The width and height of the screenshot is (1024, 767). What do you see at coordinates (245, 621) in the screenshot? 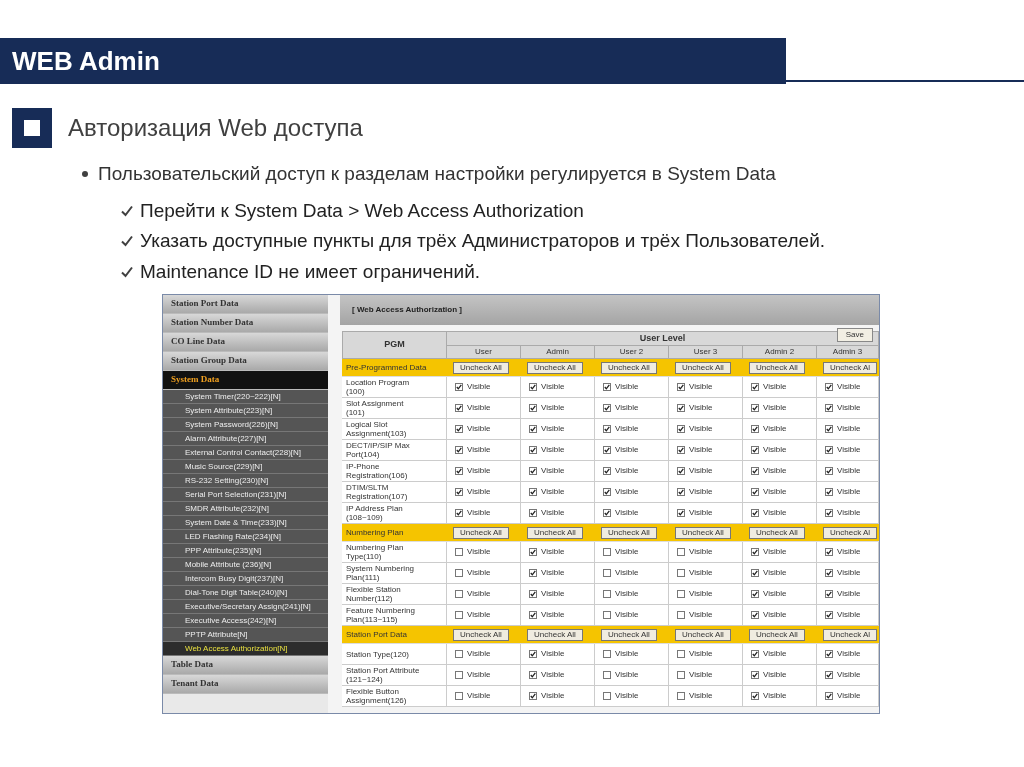
I see `sidebar-item: Executive Access(242)[N]` at bounding box center [245, 621].